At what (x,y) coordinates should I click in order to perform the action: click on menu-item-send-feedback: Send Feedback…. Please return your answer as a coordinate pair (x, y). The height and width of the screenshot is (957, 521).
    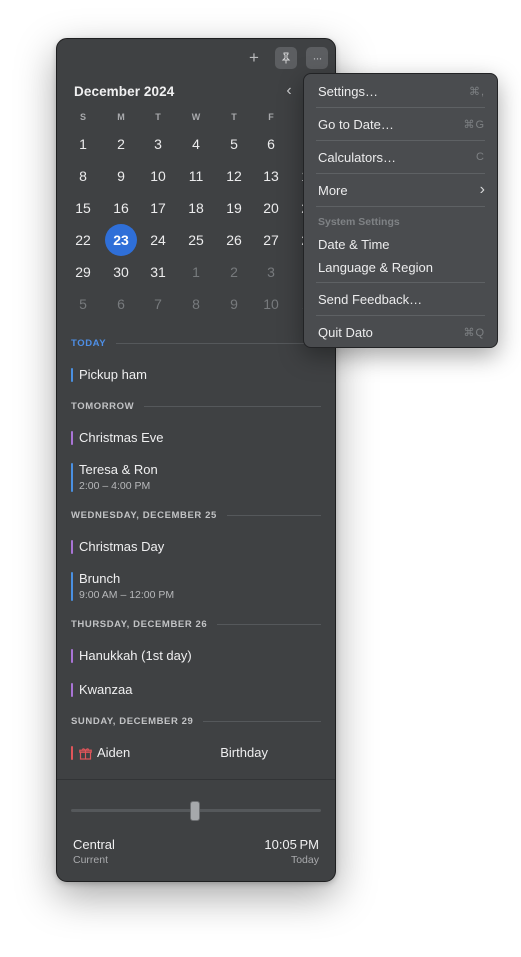
    Looking at the image, I should click on (401, 299).